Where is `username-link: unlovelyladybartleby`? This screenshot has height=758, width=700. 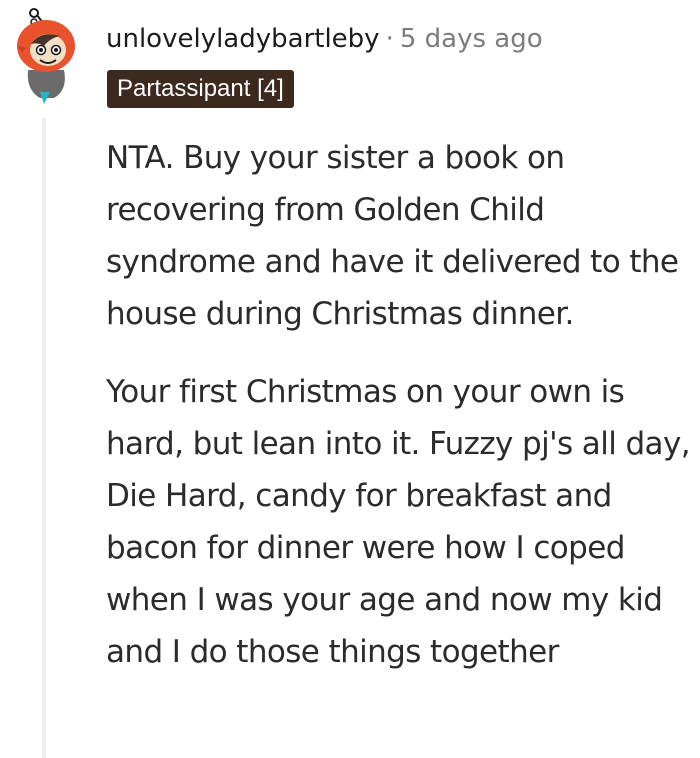 username-link: unlovelyladybartleby is located at coordinates (243, 39).